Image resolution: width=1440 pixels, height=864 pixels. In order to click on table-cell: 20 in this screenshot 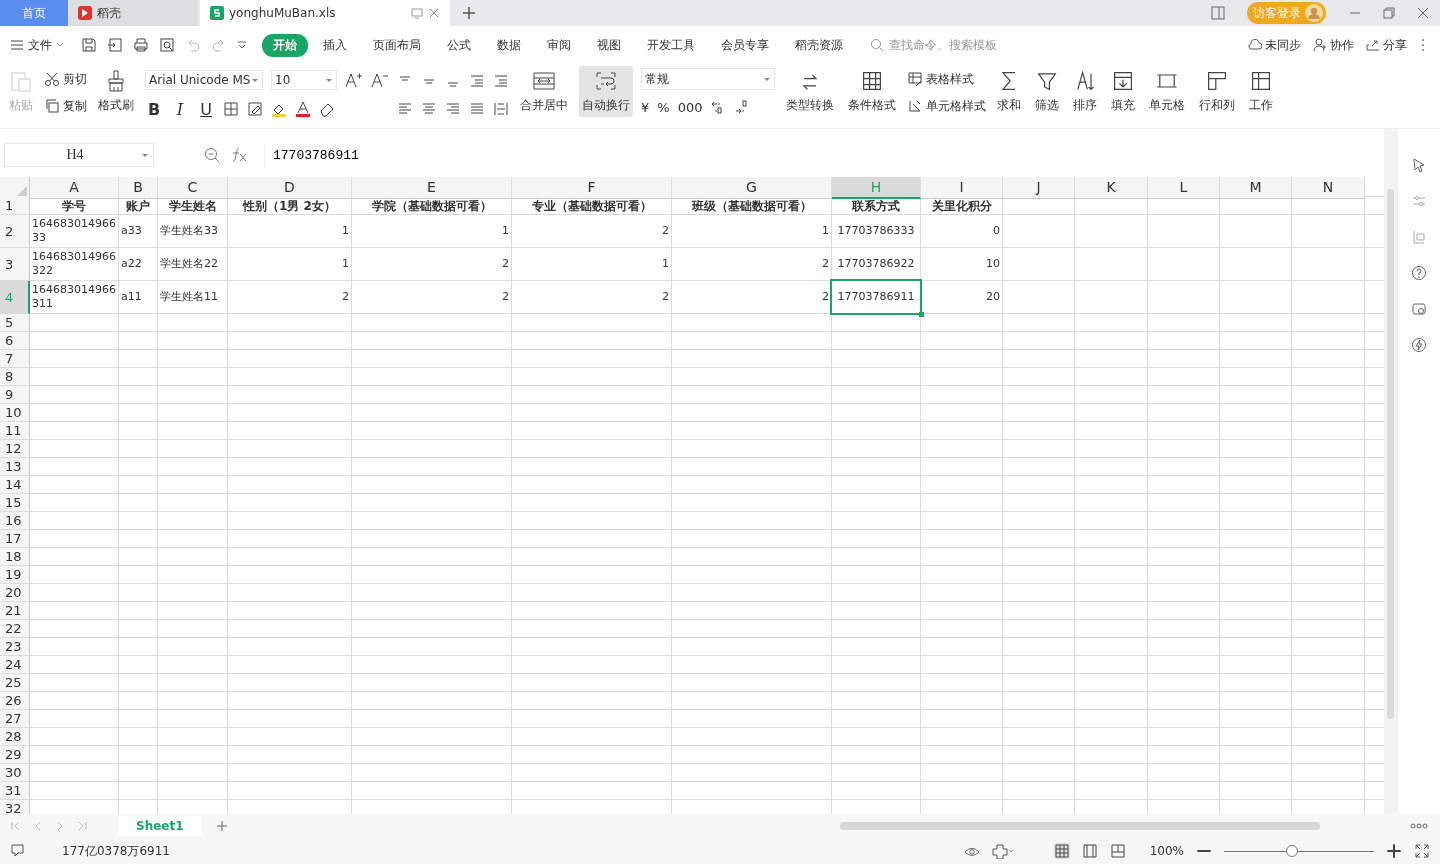, I will do `click(961, 297)`.